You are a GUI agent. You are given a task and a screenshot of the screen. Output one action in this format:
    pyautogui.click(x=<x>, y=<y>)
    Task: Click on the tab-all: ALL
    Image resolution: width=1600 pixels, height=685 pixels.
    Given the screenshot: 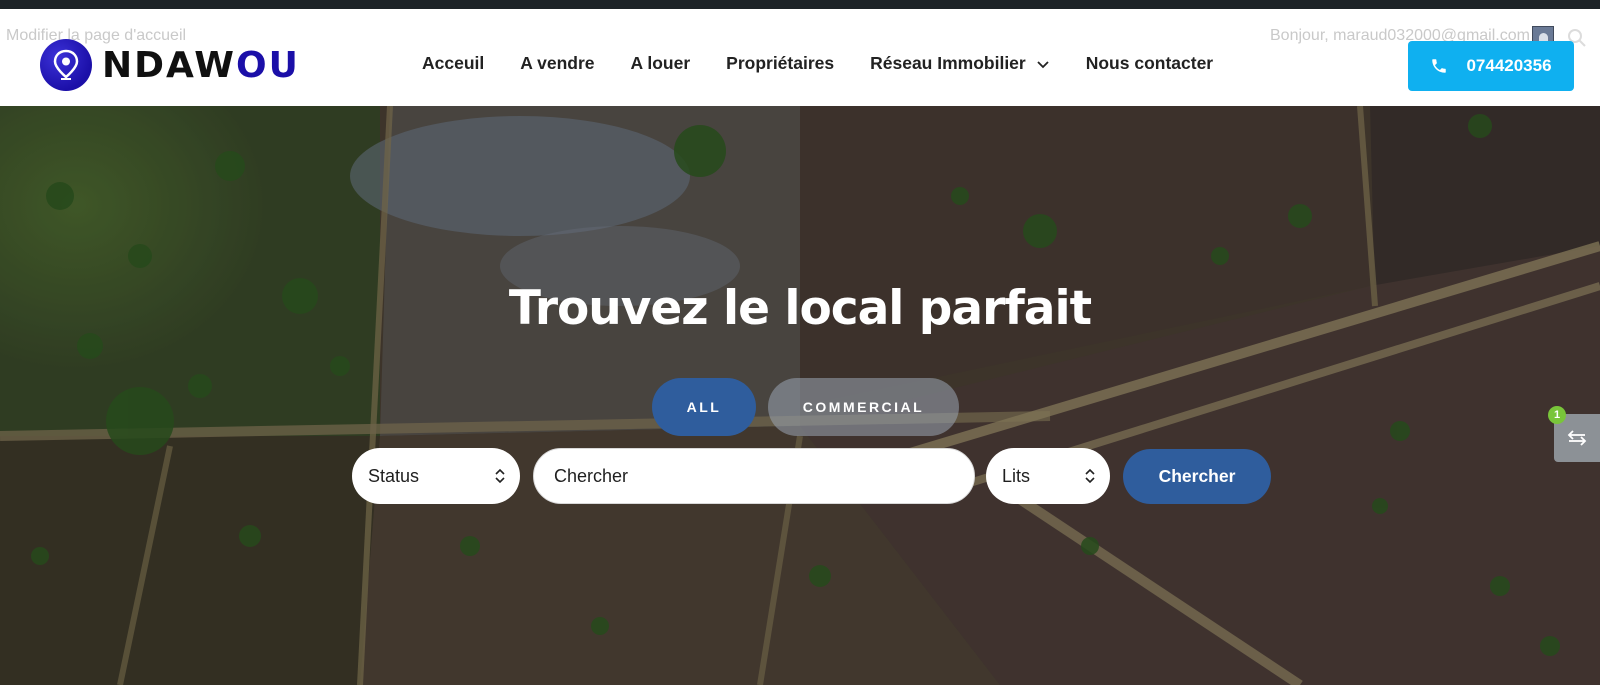 What is the action you would take?
    pyautogui.click(x=704, y=407)
    